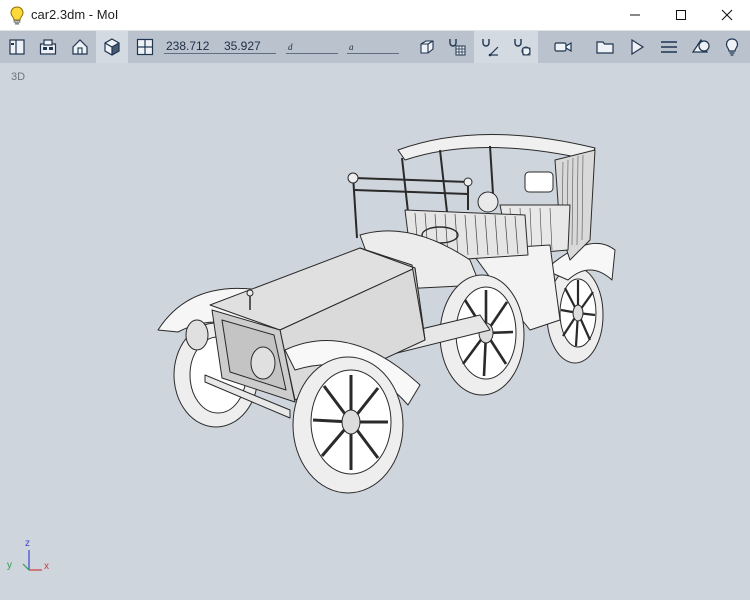 The height and width of the screenshot is (600, 750). I want to click on home-view-button, so click(80, 47).